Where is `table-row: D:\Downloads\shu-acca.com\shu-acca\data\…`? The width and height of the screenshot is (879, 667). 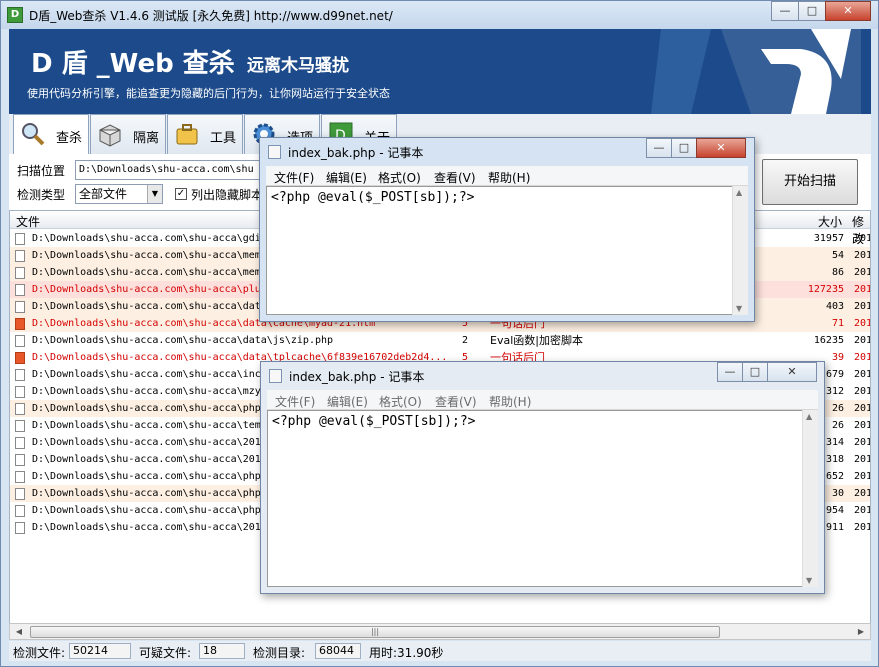 table-row: D:\Downloads\shu-acca.com\shu-acca\data\… is located at coordinates (440, 340).